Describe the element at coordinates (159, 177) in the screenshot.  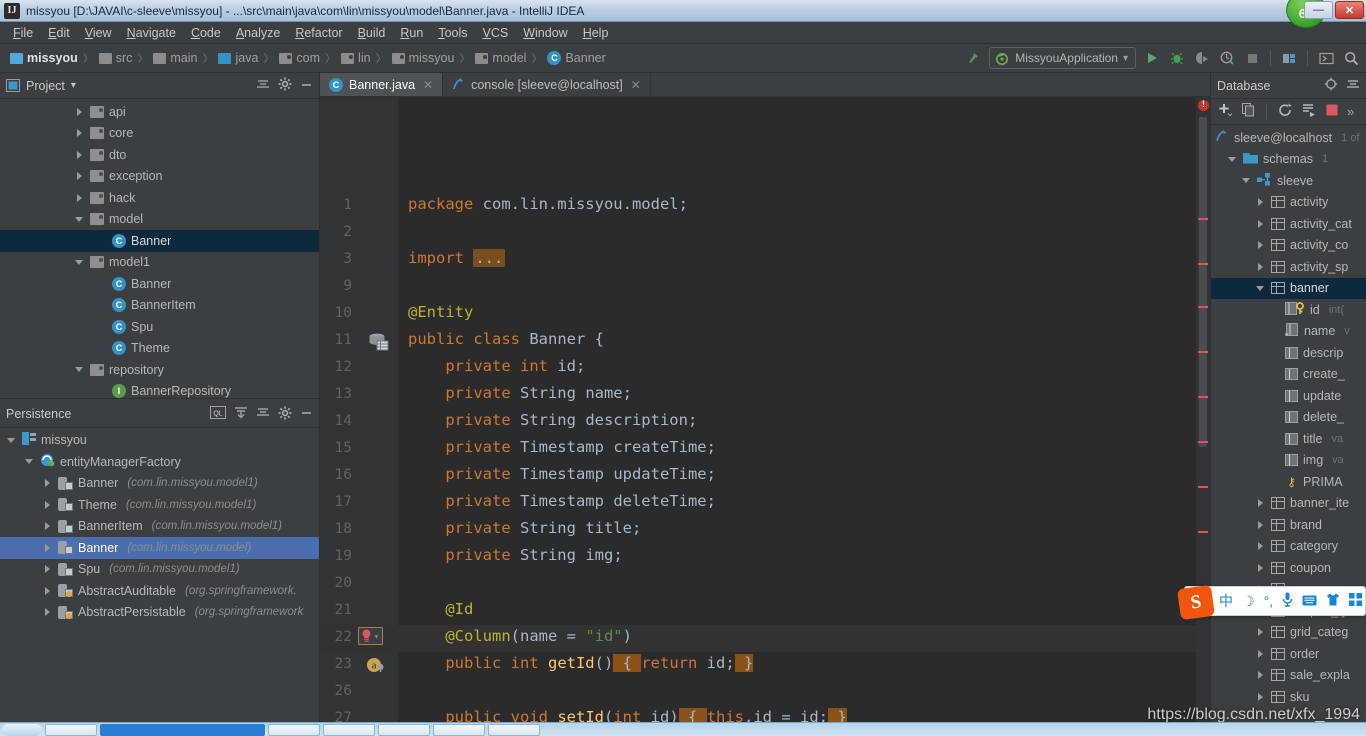
I see `project-tree-row: exception` at that location.